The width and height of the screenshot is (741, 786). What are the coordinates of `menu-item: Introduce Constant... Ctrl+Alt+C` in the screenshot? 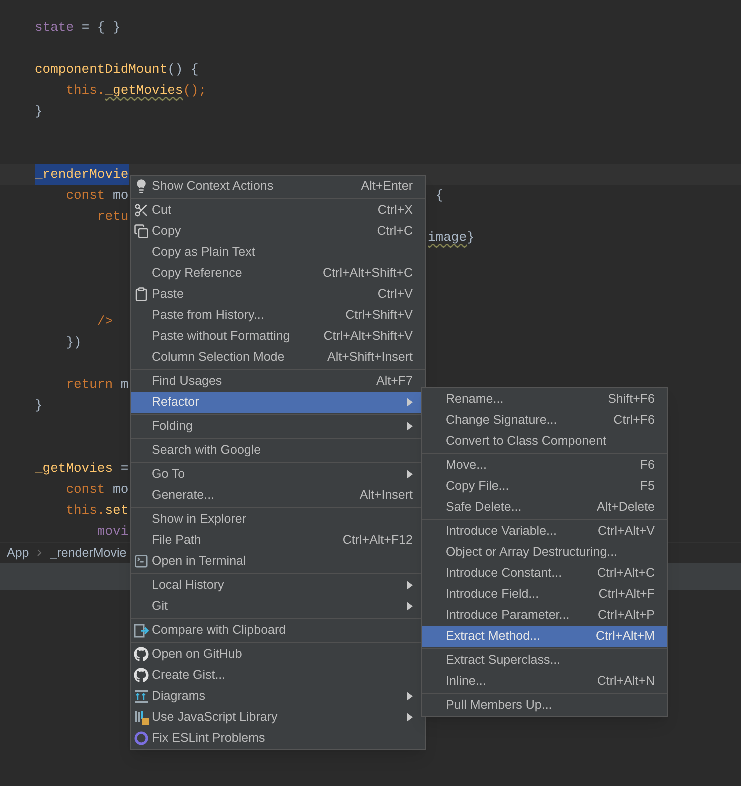 It's located at (544, 573).